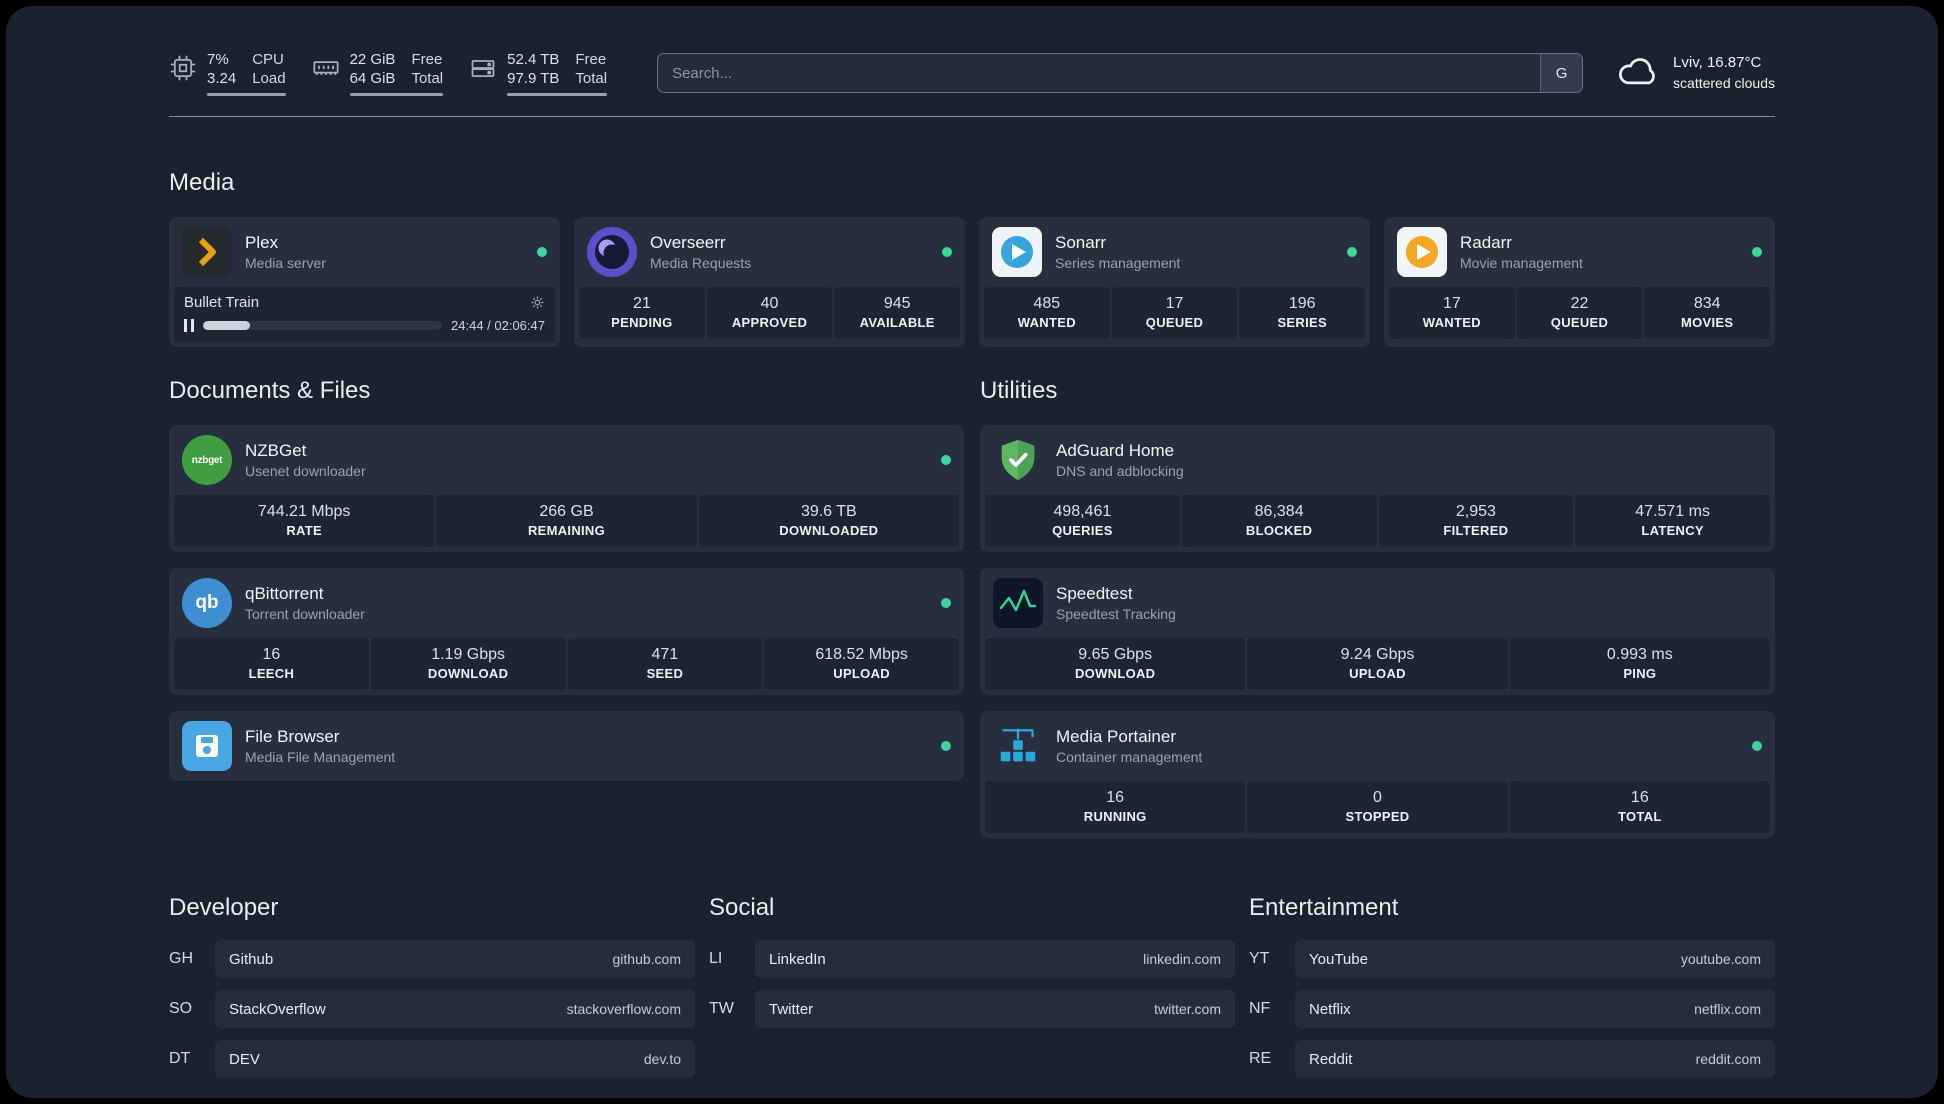 The image size is (1944, 1104). Describe the element at coordinates (432, 959) in the screenshot. I see `bookmark-github: GH Github github.com` at that location.